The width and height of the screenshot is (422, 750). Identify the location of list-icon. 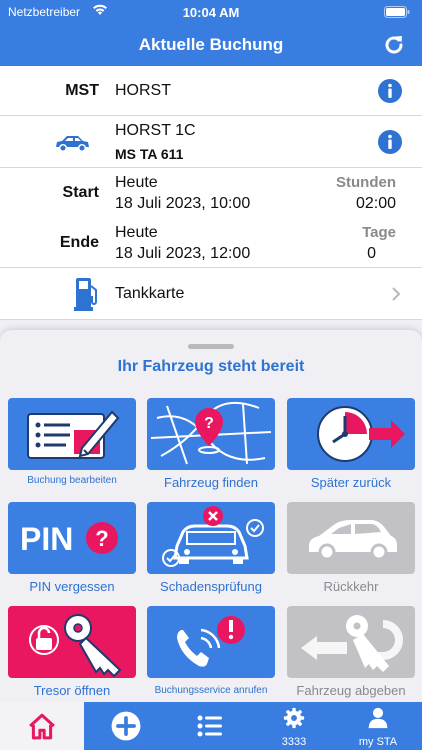
(209, 726).